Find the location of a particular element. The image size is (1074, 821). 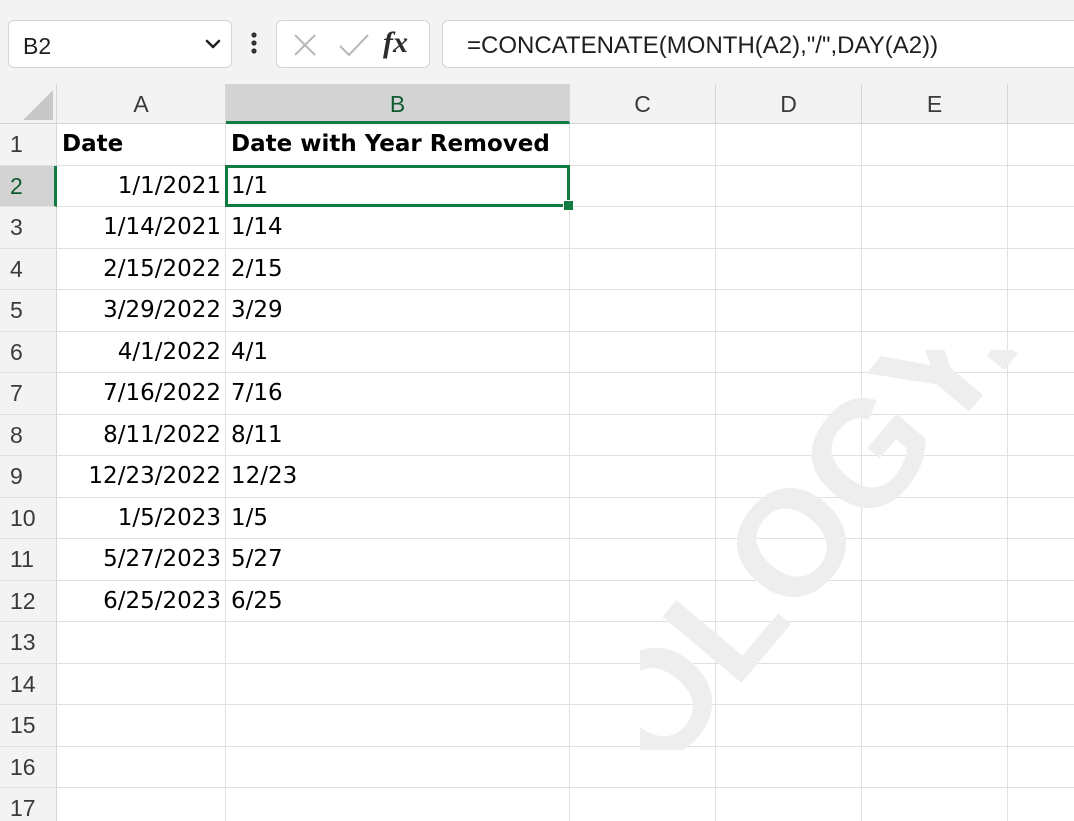

cell-f13 is located at coordinates (1041, 643).